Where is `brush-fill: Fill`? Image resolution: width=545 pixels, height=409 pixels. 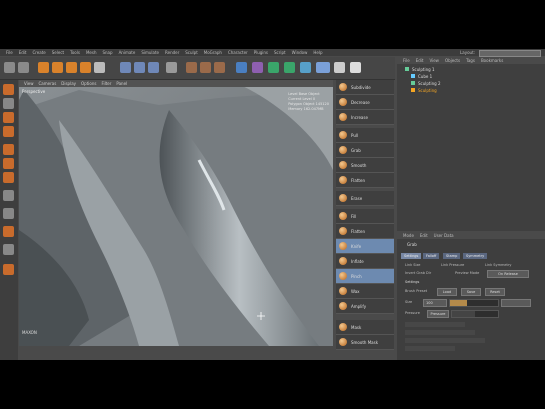
brush-fill: Fill is located at coordinates (365, 216).